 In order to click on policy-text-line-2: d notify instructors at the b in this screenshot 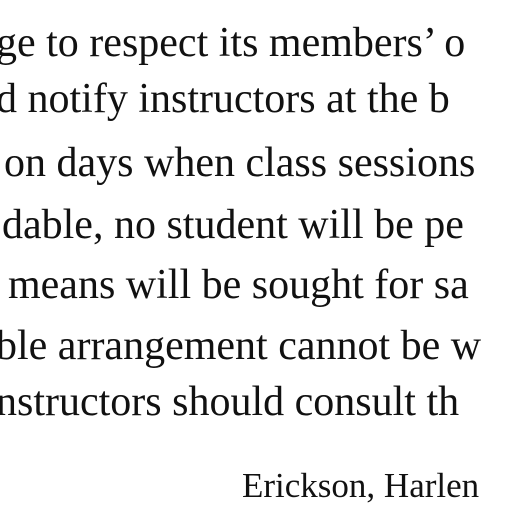, I will do `click(225, 99)`.